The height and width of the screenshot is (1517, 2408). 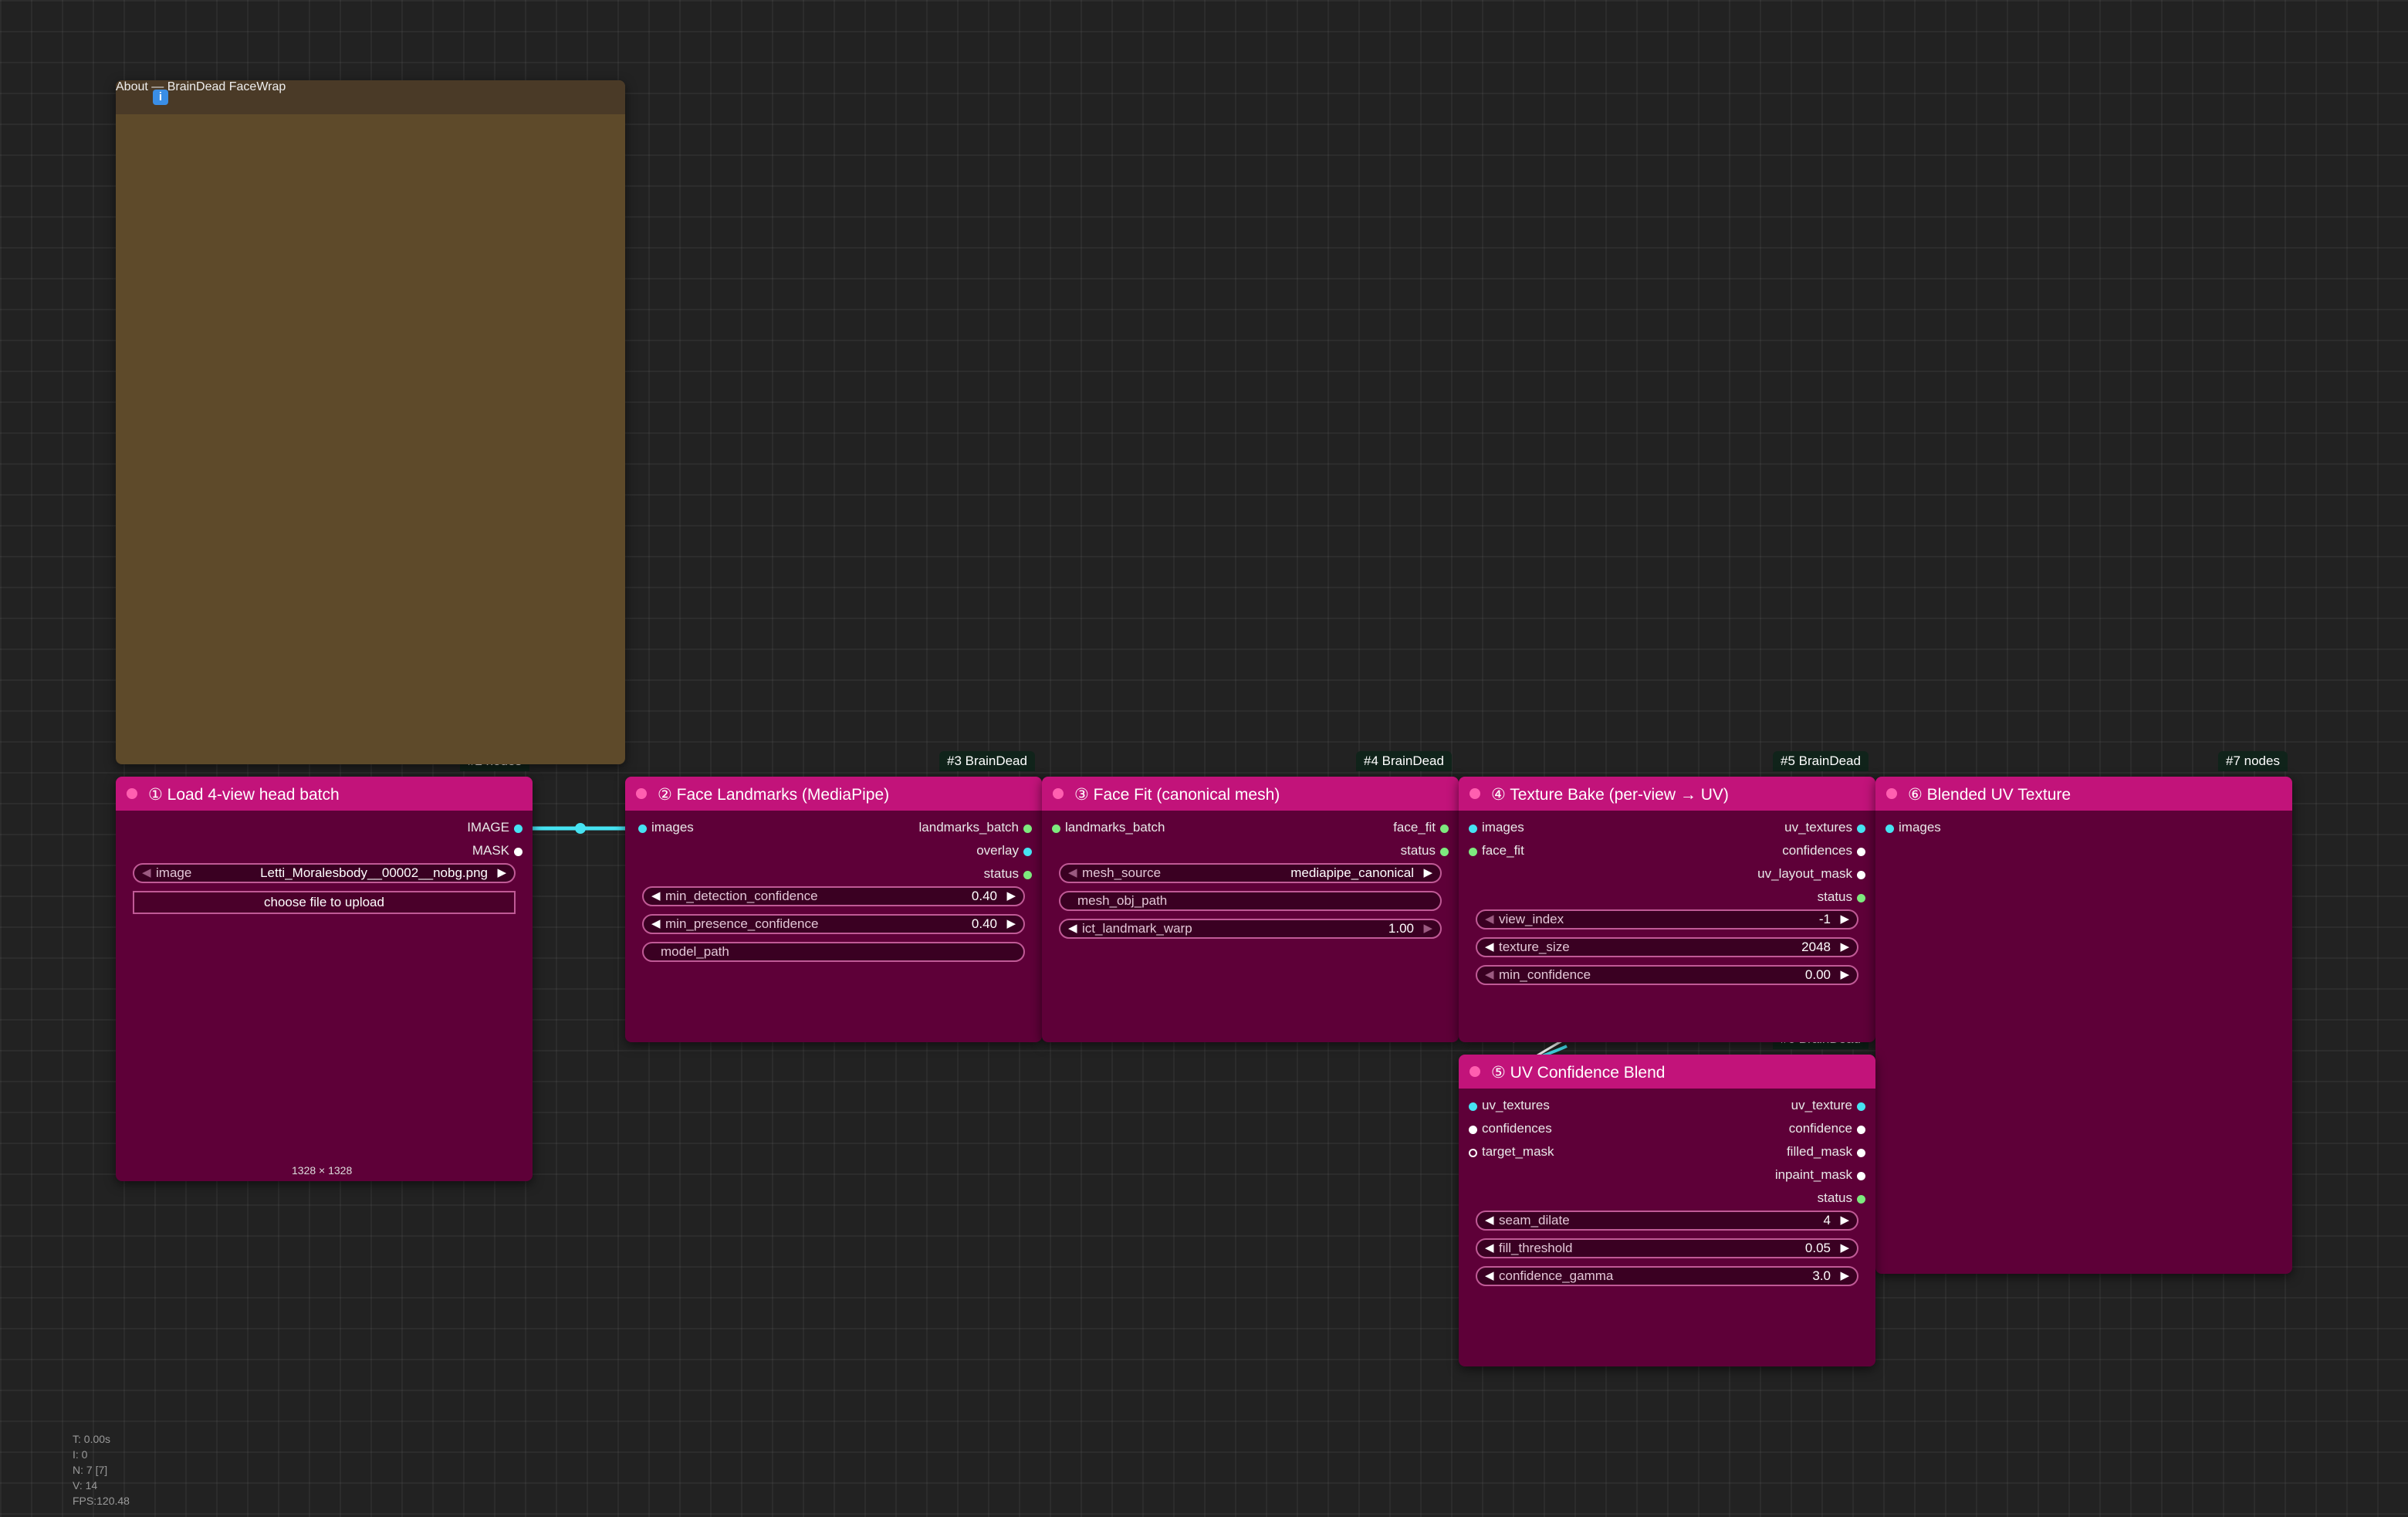 I want to click on node-titlebar: ③ Face Fit (canonical mesh), so click(x=1251, y=794).